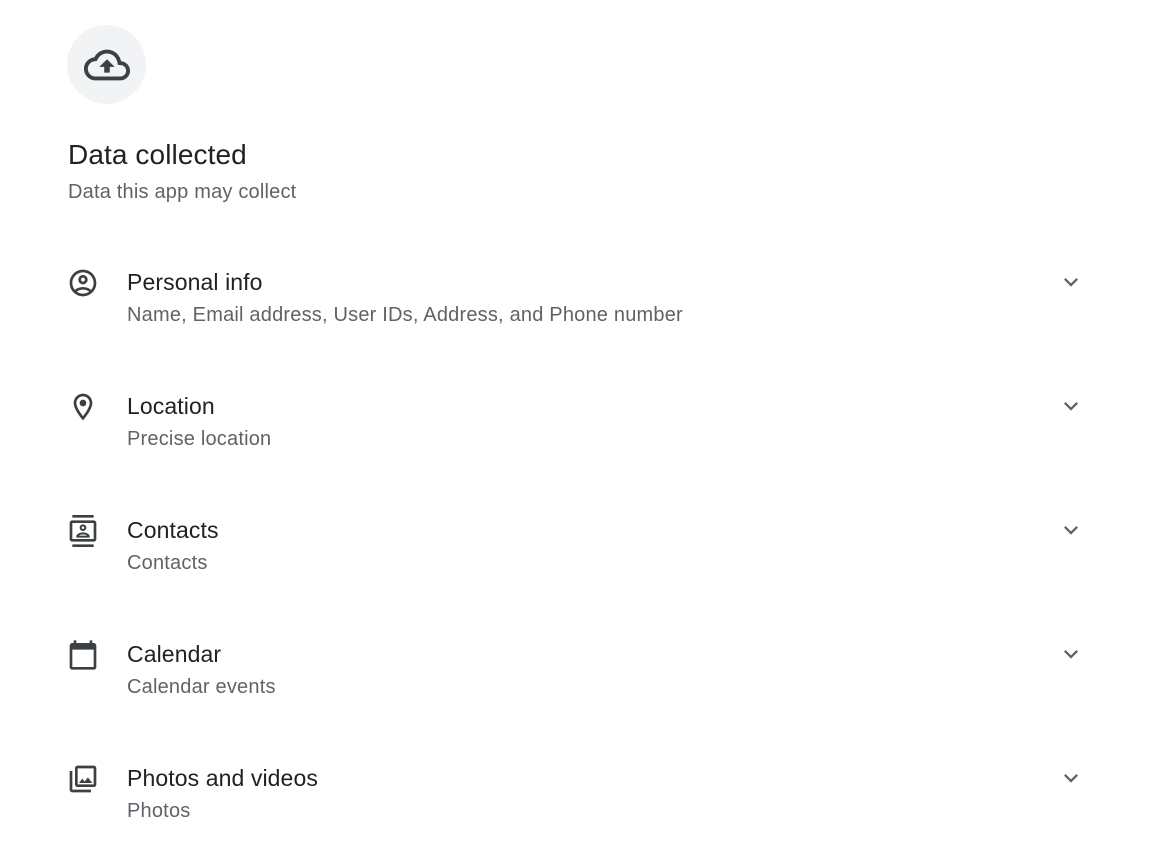  Describe the element at coordinates (167, 563) in the screenshot. I see `item-description: Contacts` at that location.